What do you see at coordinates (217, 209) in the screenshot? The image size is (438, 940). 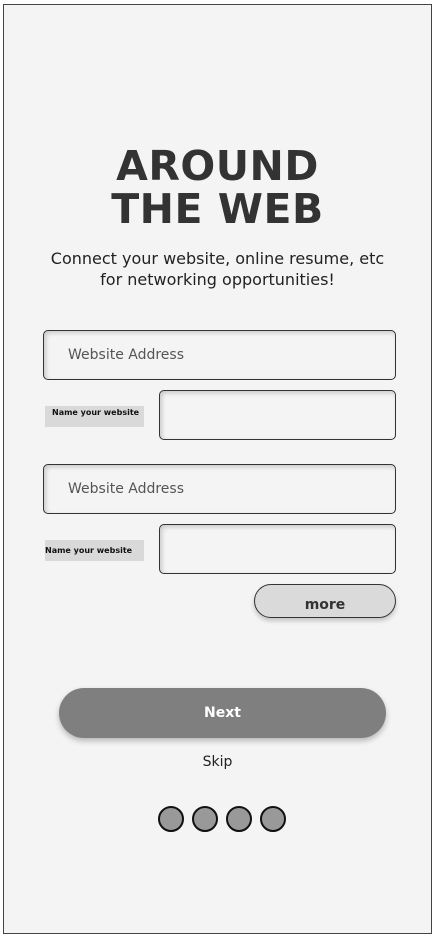 I see `page-title-line-2: THE WEB` at bounding box center [217, 209].